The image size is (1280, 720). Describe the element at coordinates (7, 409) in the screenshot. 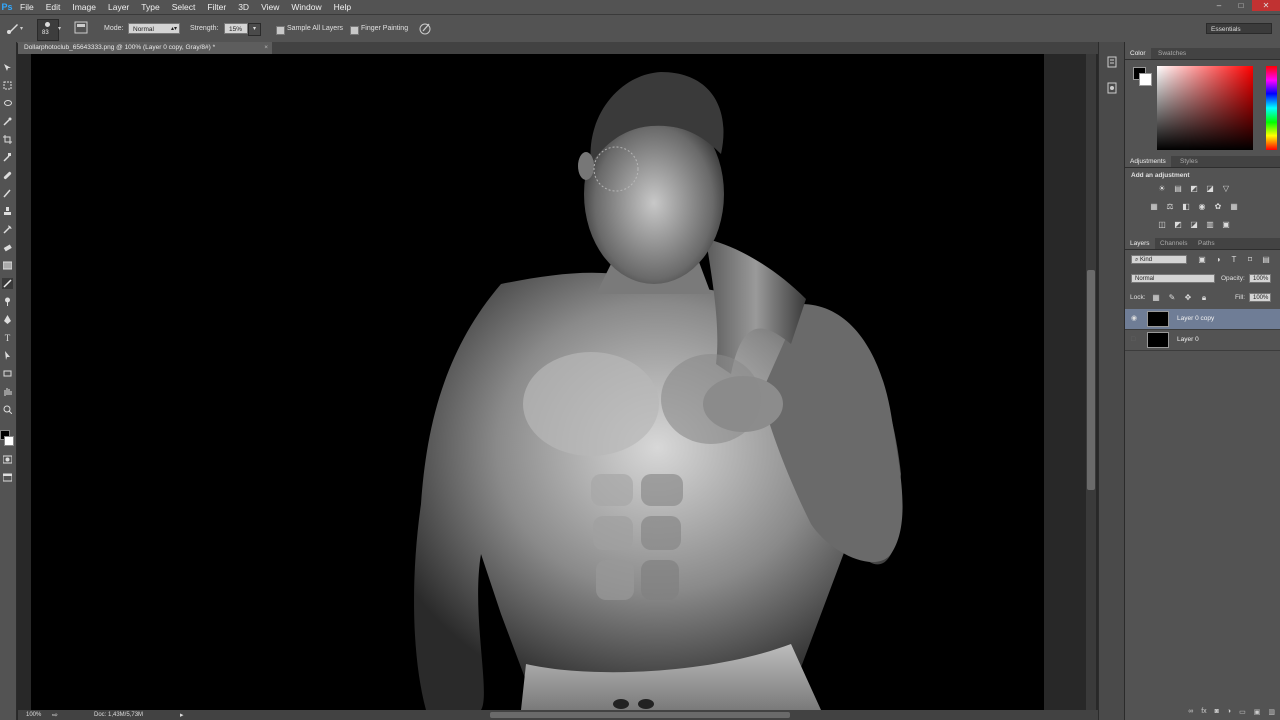

I see `zoom-tool-icon` at that location.